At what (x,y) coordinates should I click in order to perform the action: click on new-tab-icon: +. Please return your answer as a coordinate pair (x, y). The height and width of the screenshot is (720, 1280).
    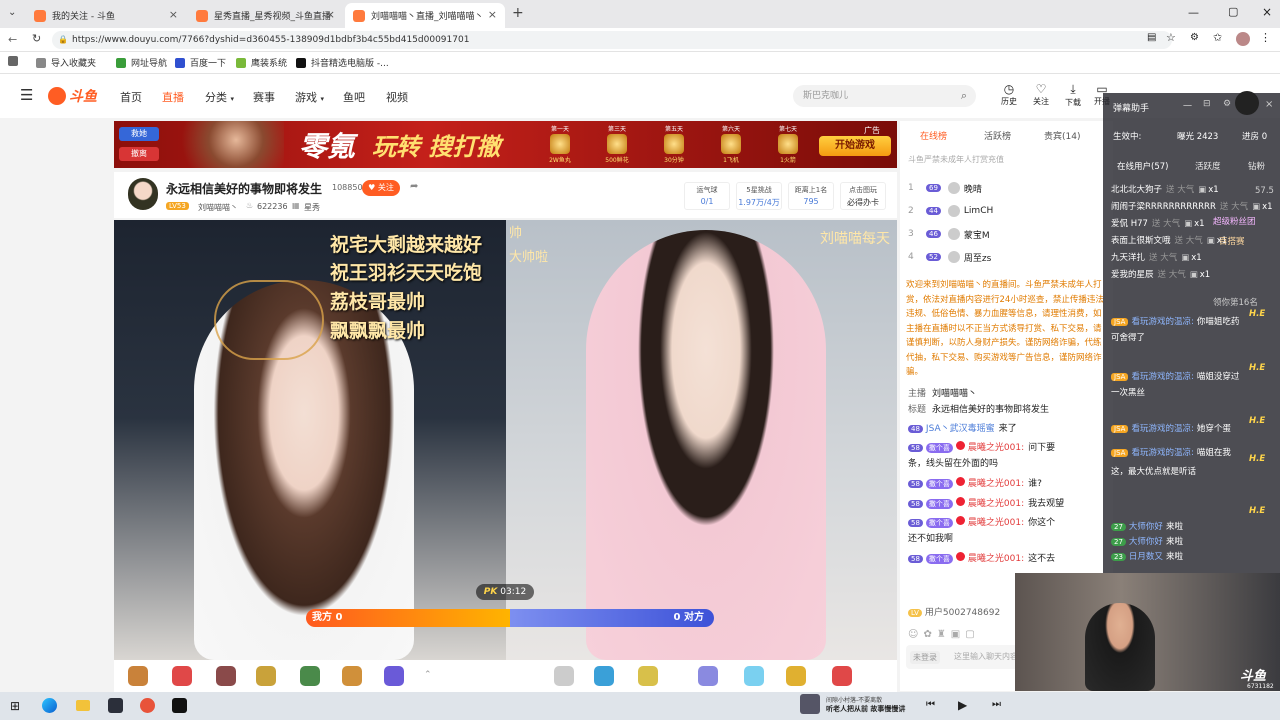
    Looking at the image, I should click on (518, 13).